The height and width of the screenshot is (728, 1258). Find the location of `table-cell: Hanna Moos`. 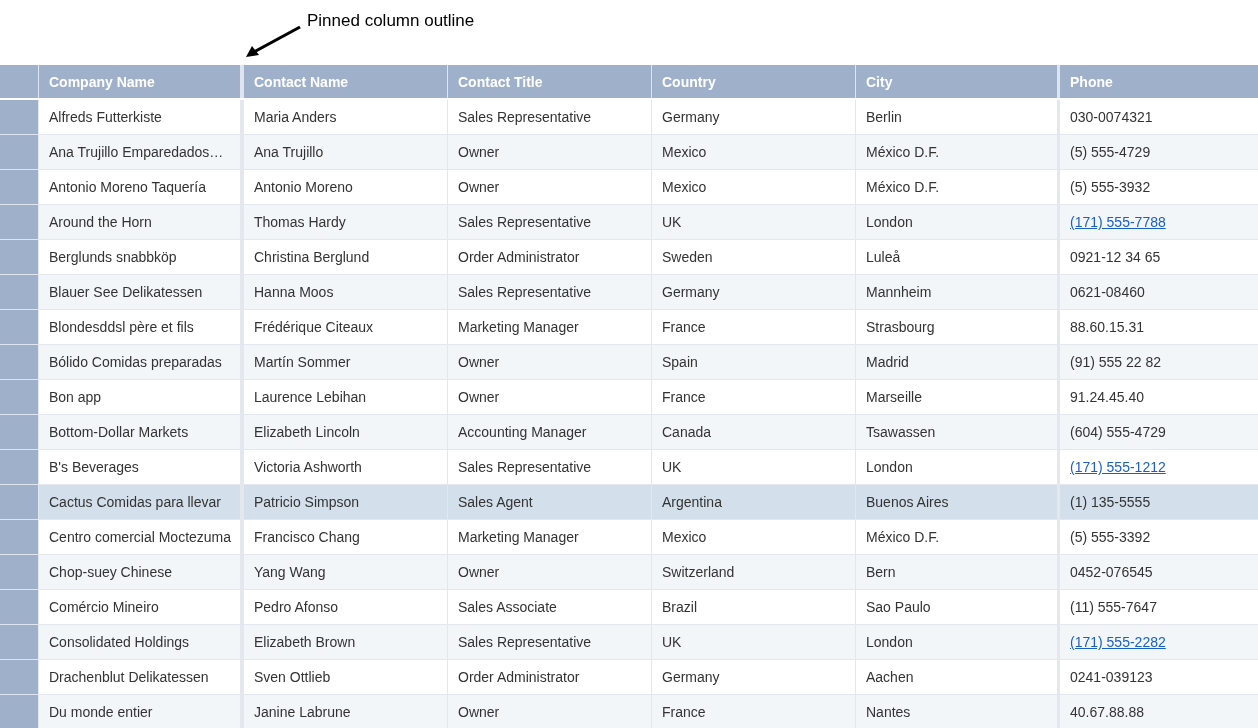

table-cell: Hanna Moos is located at coordinates (345, 292).